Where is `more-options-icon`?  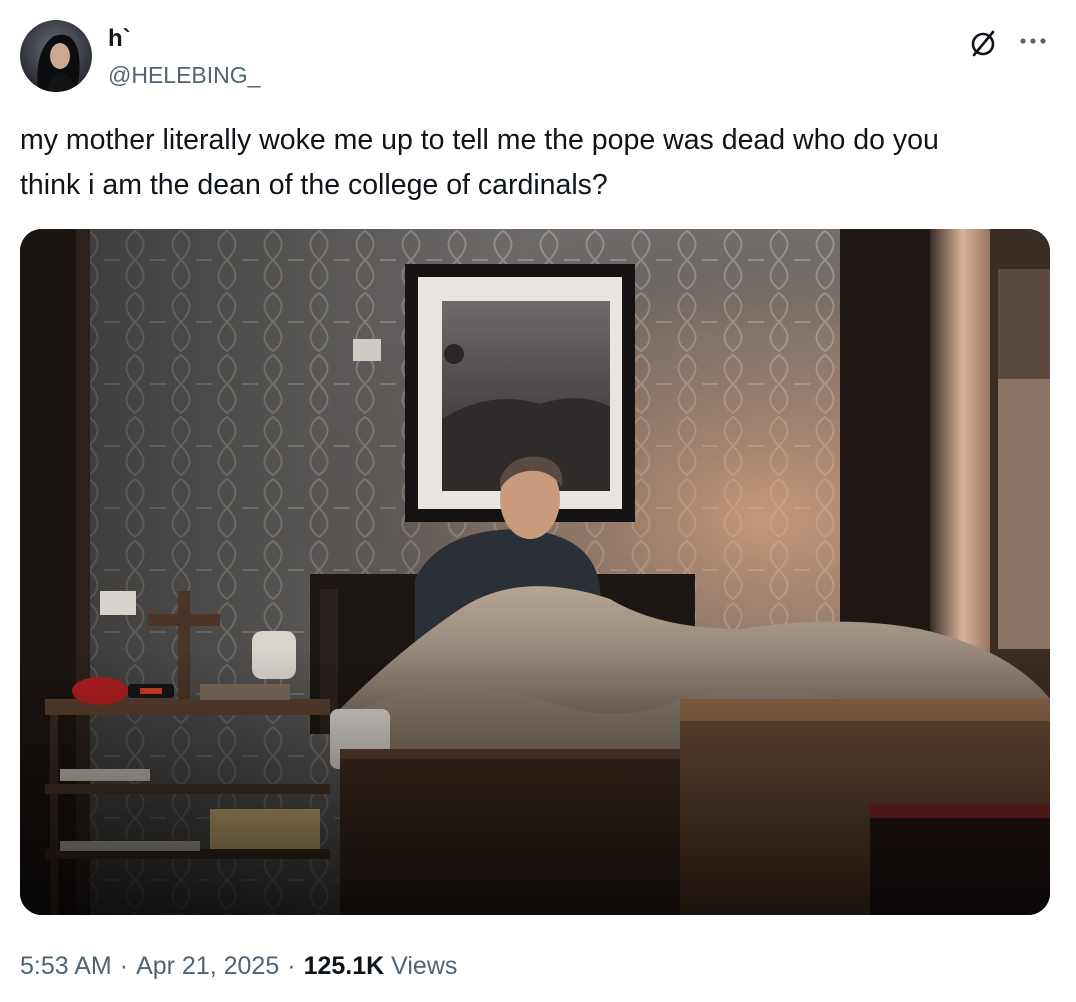
more-options-icon is located at coordinates (1033, 42).